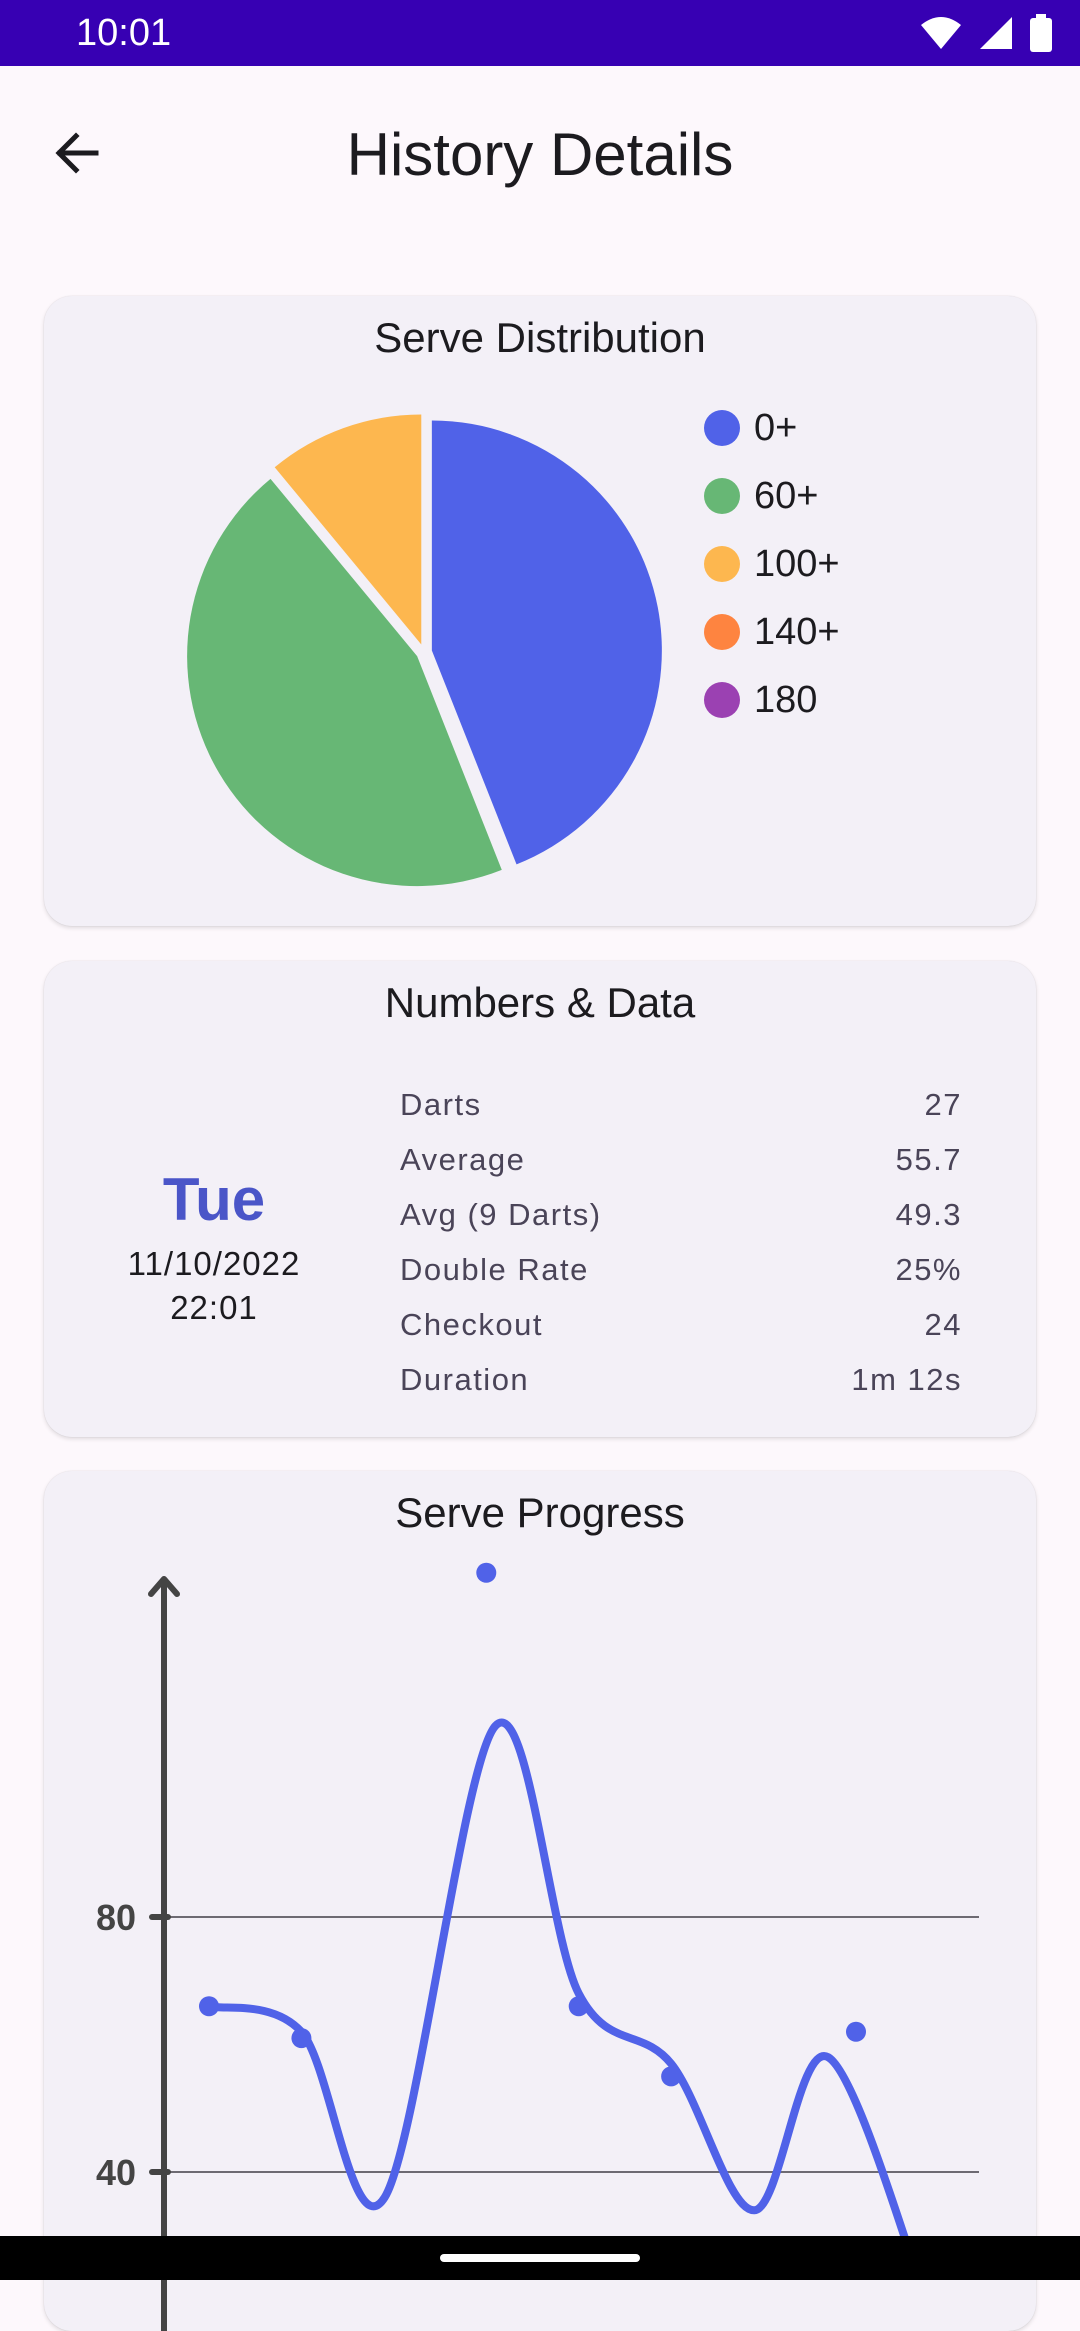 The image size is (1080, 2331). I want to click on stat-row: Checkout 24, so click(681, 1334).